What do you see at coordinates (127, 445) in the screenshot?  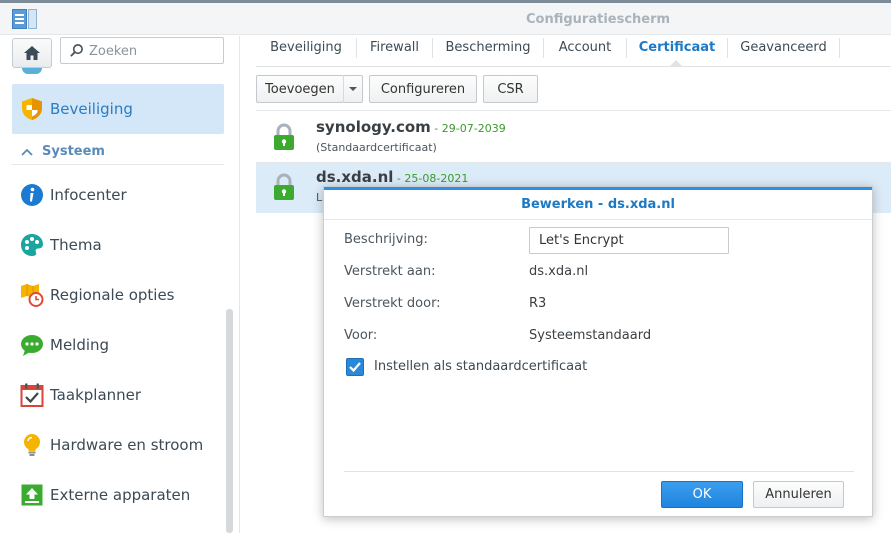 I see `sidebar-item-label: Hardware en stroom` at bounding box center [127, 445].